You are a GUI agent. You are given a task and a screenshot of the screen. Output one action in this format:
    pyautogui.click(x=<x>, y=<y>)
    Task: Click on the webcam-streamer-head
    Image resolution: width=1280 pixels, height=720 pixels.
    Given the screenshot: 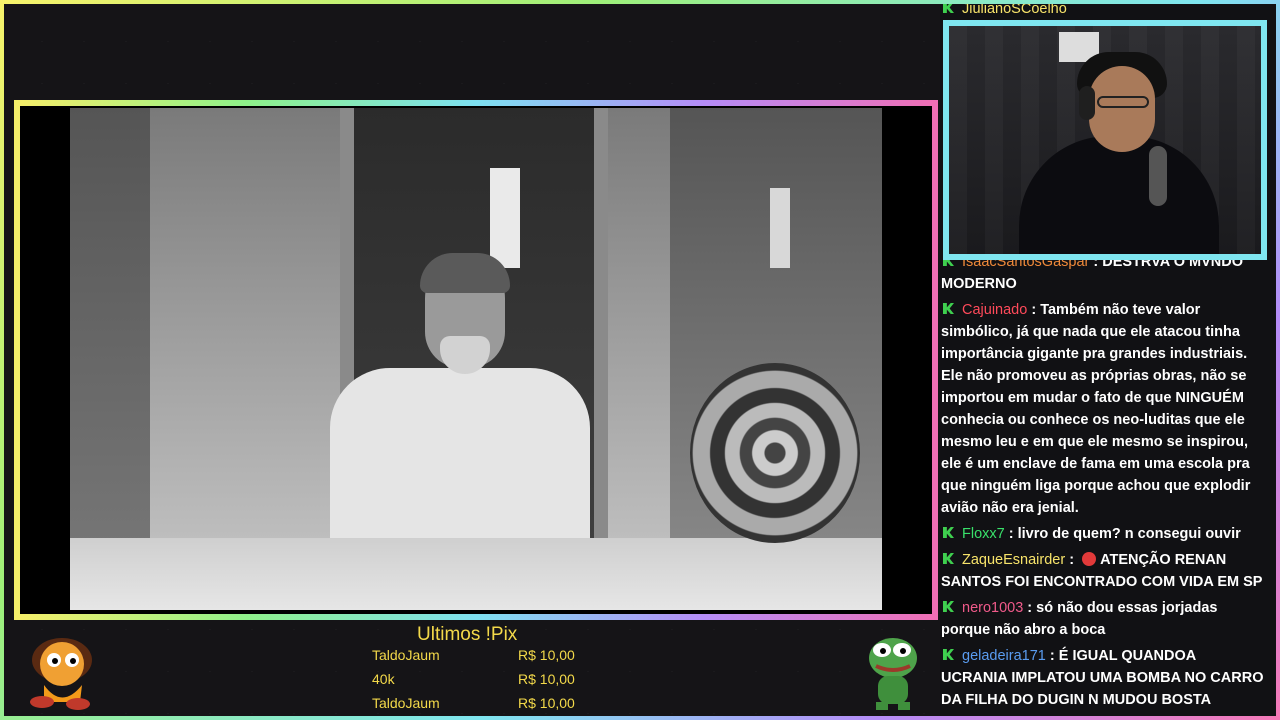 What is the action you would take?
    pyautogui.click(x=1122, y=109)
    